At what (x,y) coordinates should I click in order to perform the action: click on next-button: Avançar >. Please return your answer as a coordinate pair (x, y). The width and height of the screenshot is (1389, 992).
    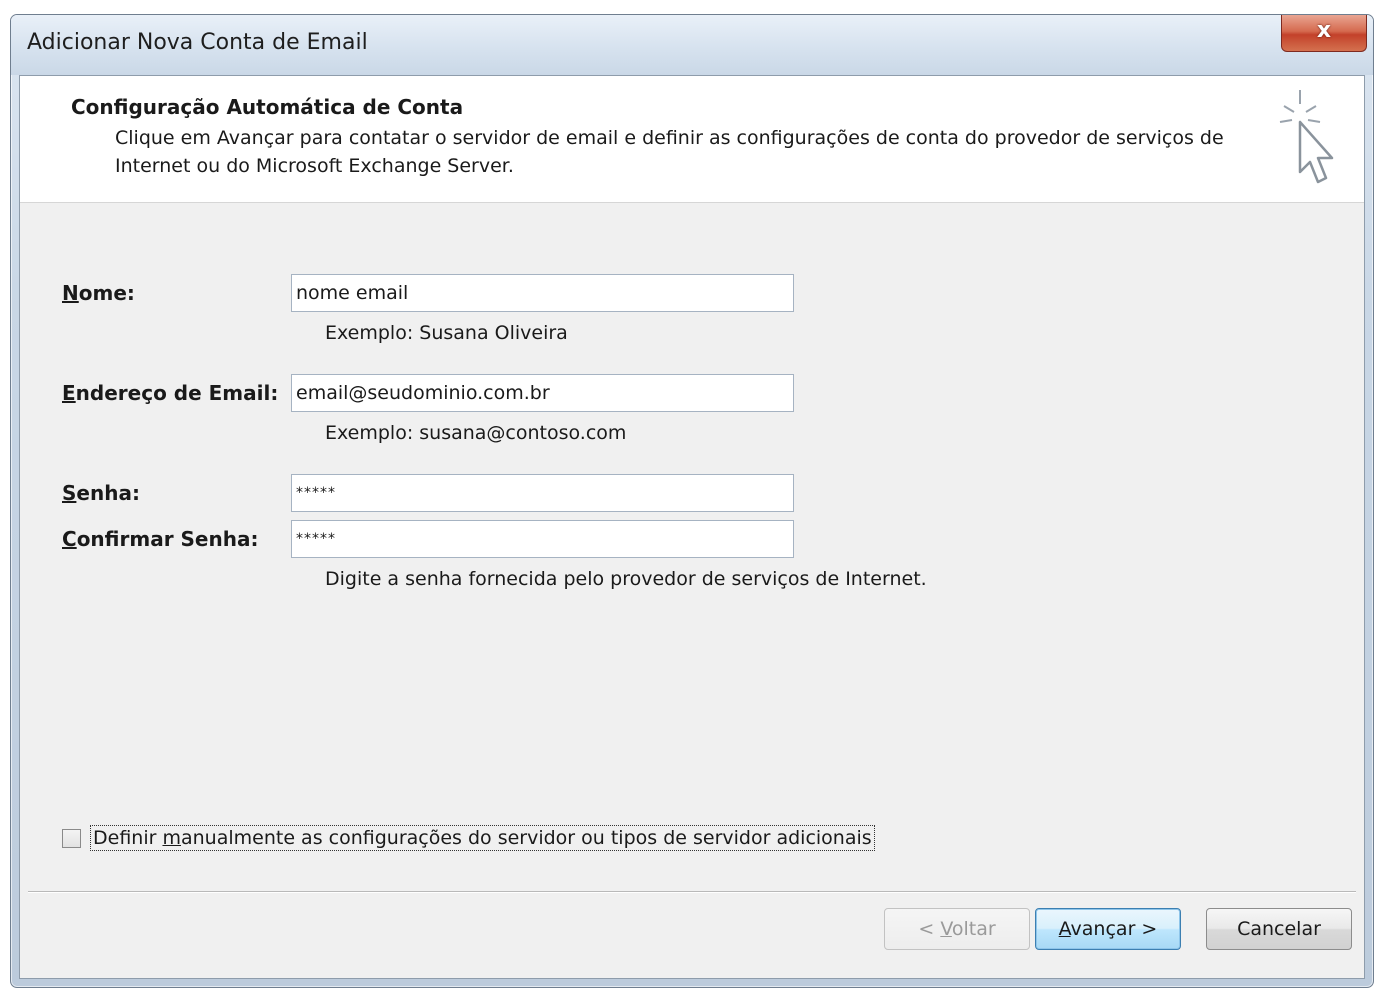
    Looking at the image, I should click on (1108, 929).